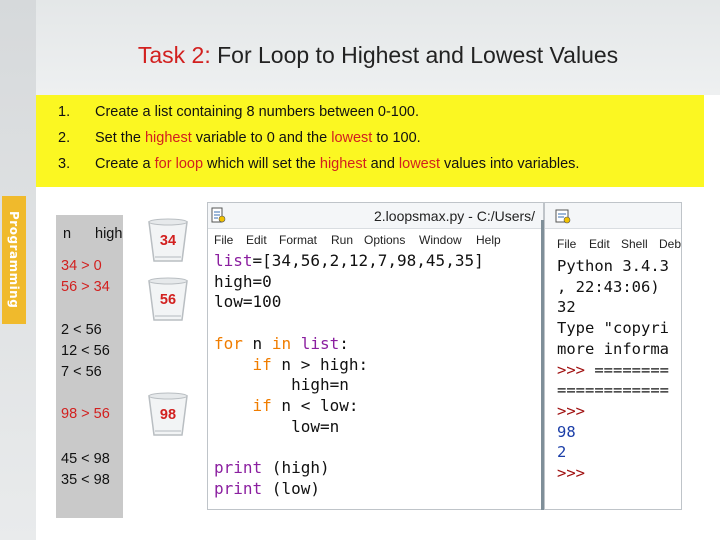 This screenshot has width=720, height=540. What do you see at coordinates (218, 215) in the screenshot?
I see `python-file-icon` at bounding box center [218, 215].